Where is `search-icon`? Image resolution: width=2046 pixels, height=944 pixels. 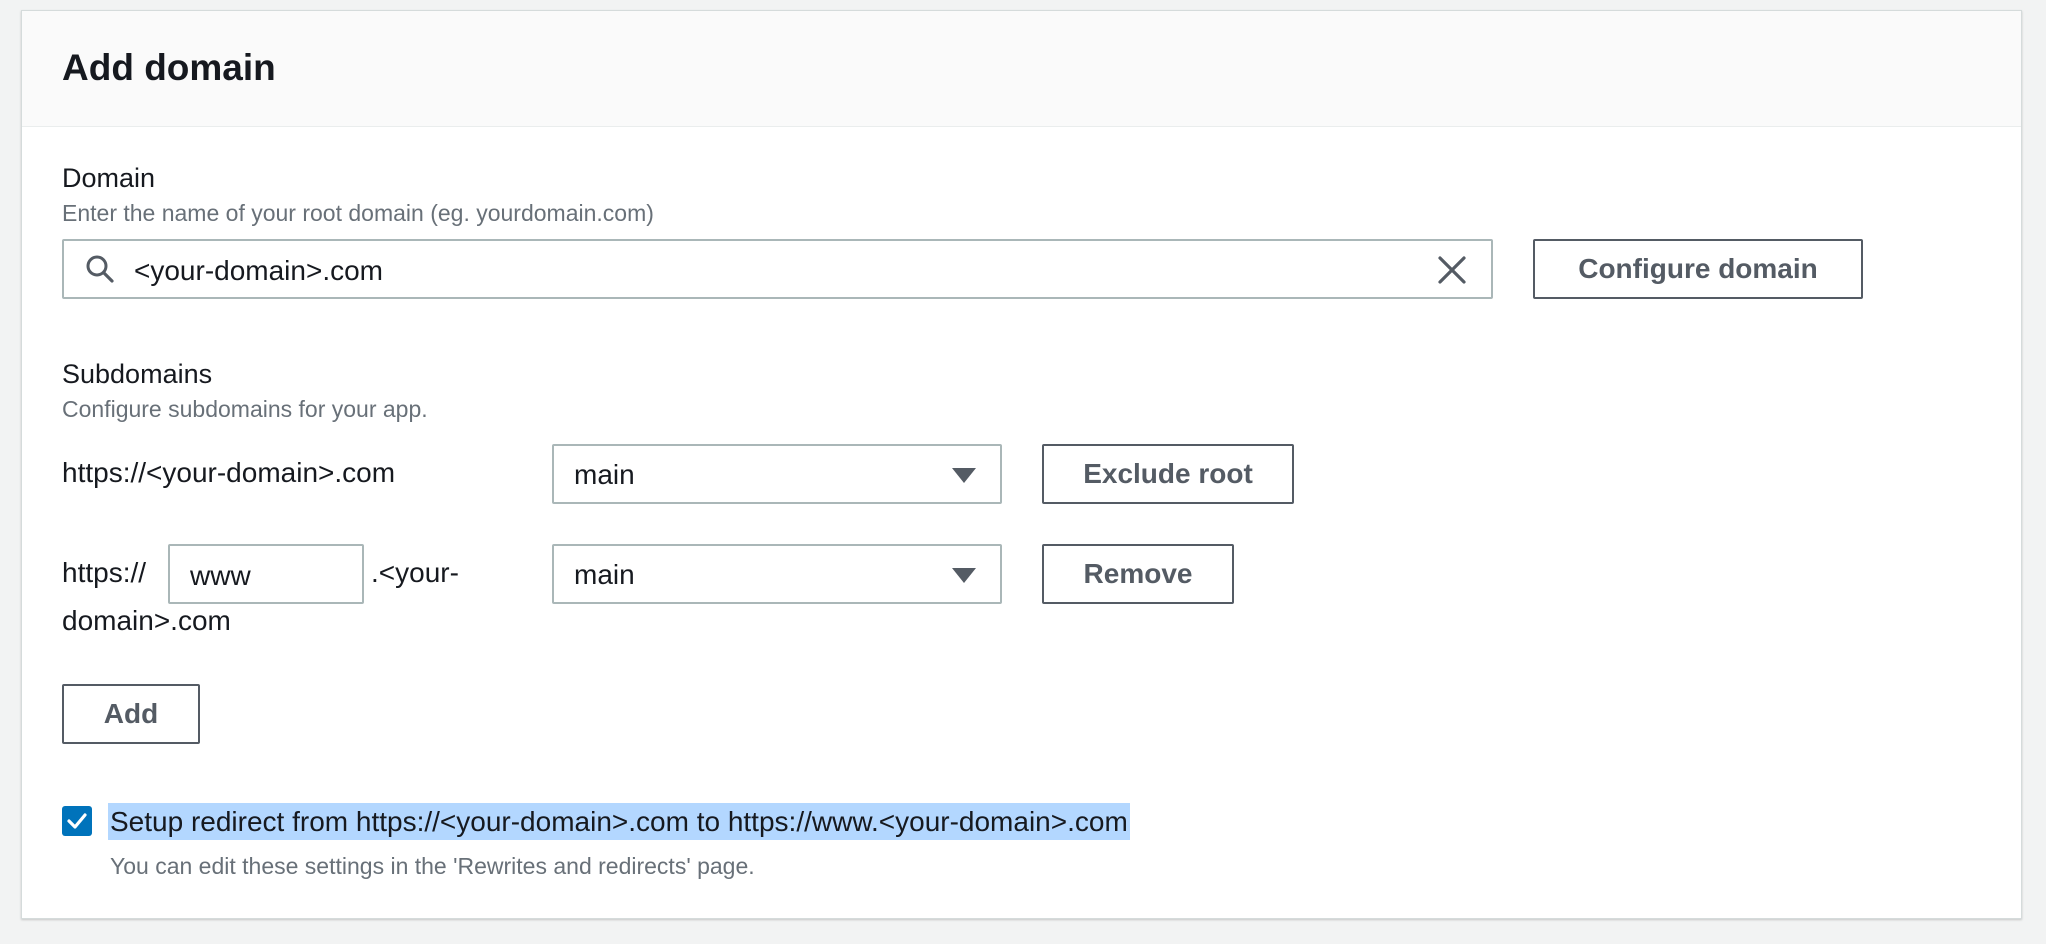 search-icon is located at coordinates (100, 271).